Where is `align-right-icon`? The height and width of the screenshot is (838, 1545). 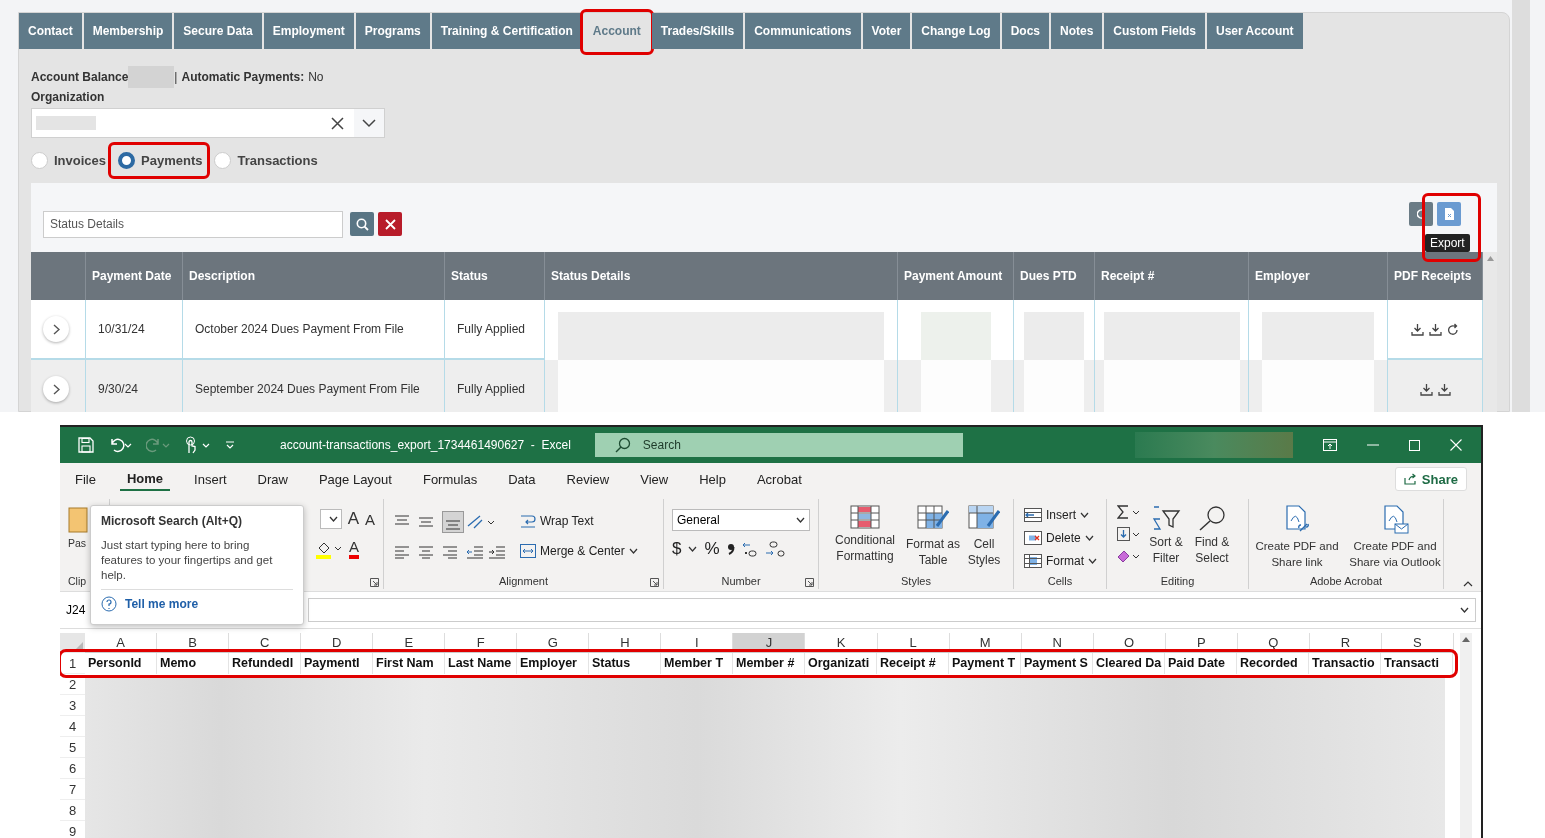
align-right-icon is located at coordinates (450, 552).